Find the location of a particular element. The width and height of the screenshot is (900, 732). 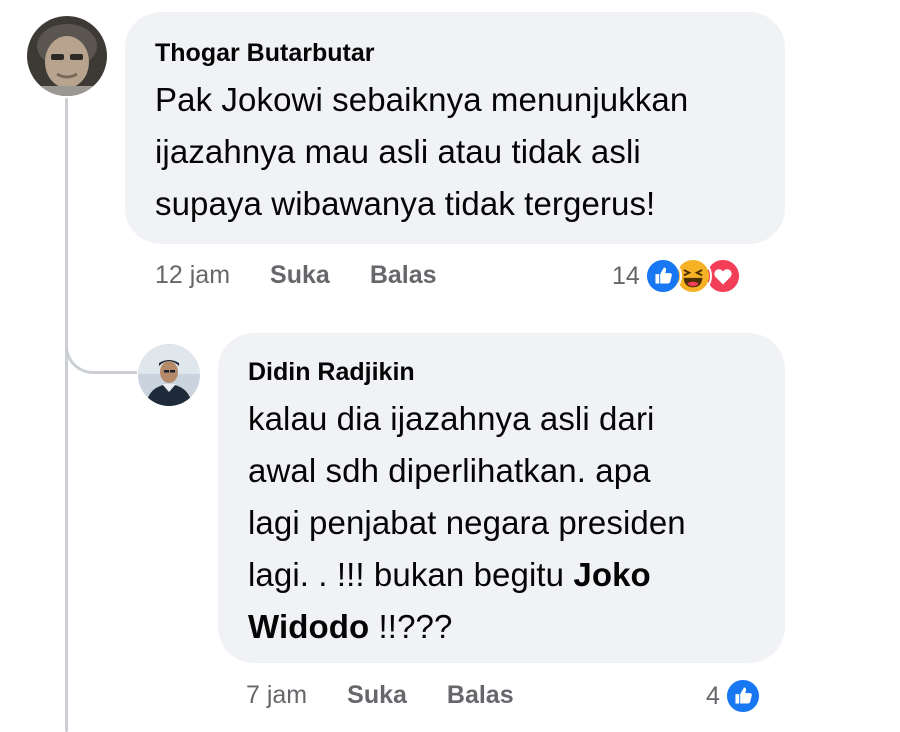

thread-line is located at coordinates (66, 415).